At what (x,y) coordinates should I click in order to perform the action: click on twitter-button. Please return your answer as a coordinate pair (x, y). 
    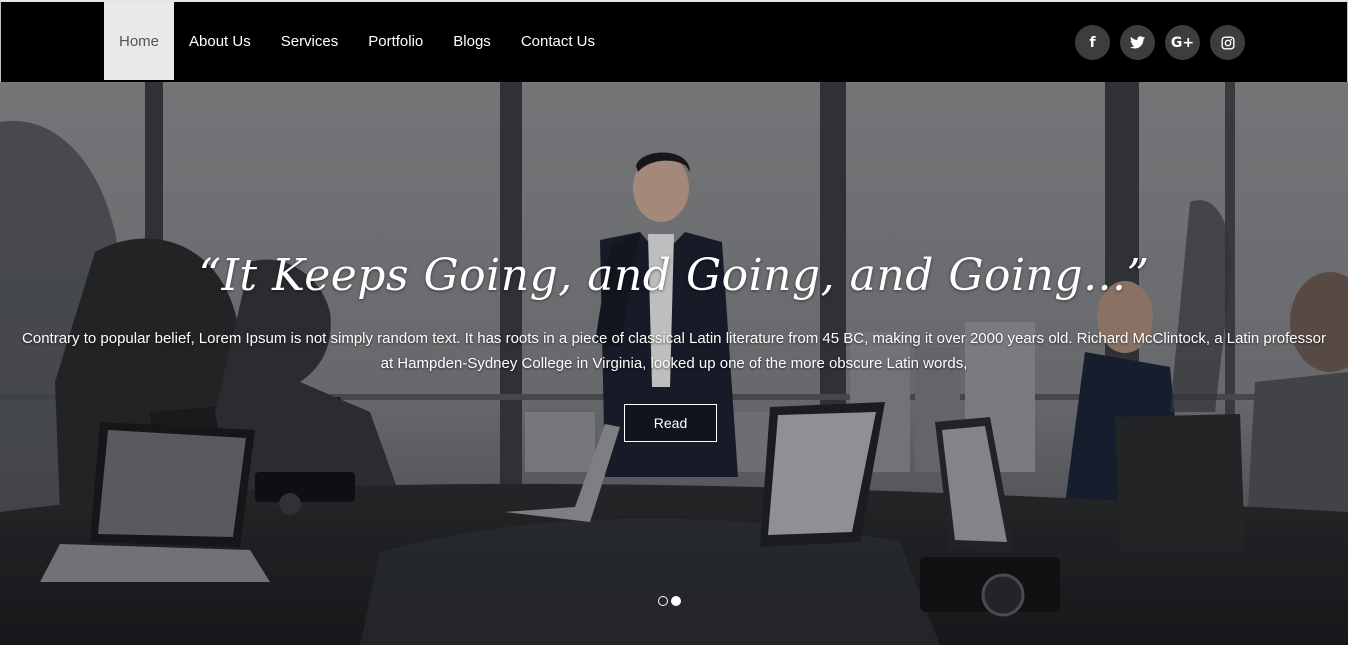
    Looking at the image, I should click on (1137, 42).